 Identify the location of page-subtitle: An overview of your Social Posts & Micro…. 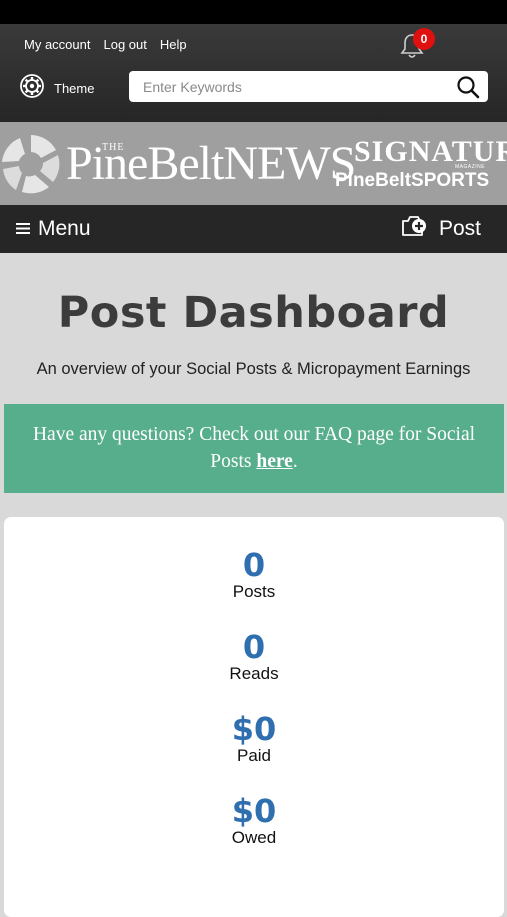
(253, 369).